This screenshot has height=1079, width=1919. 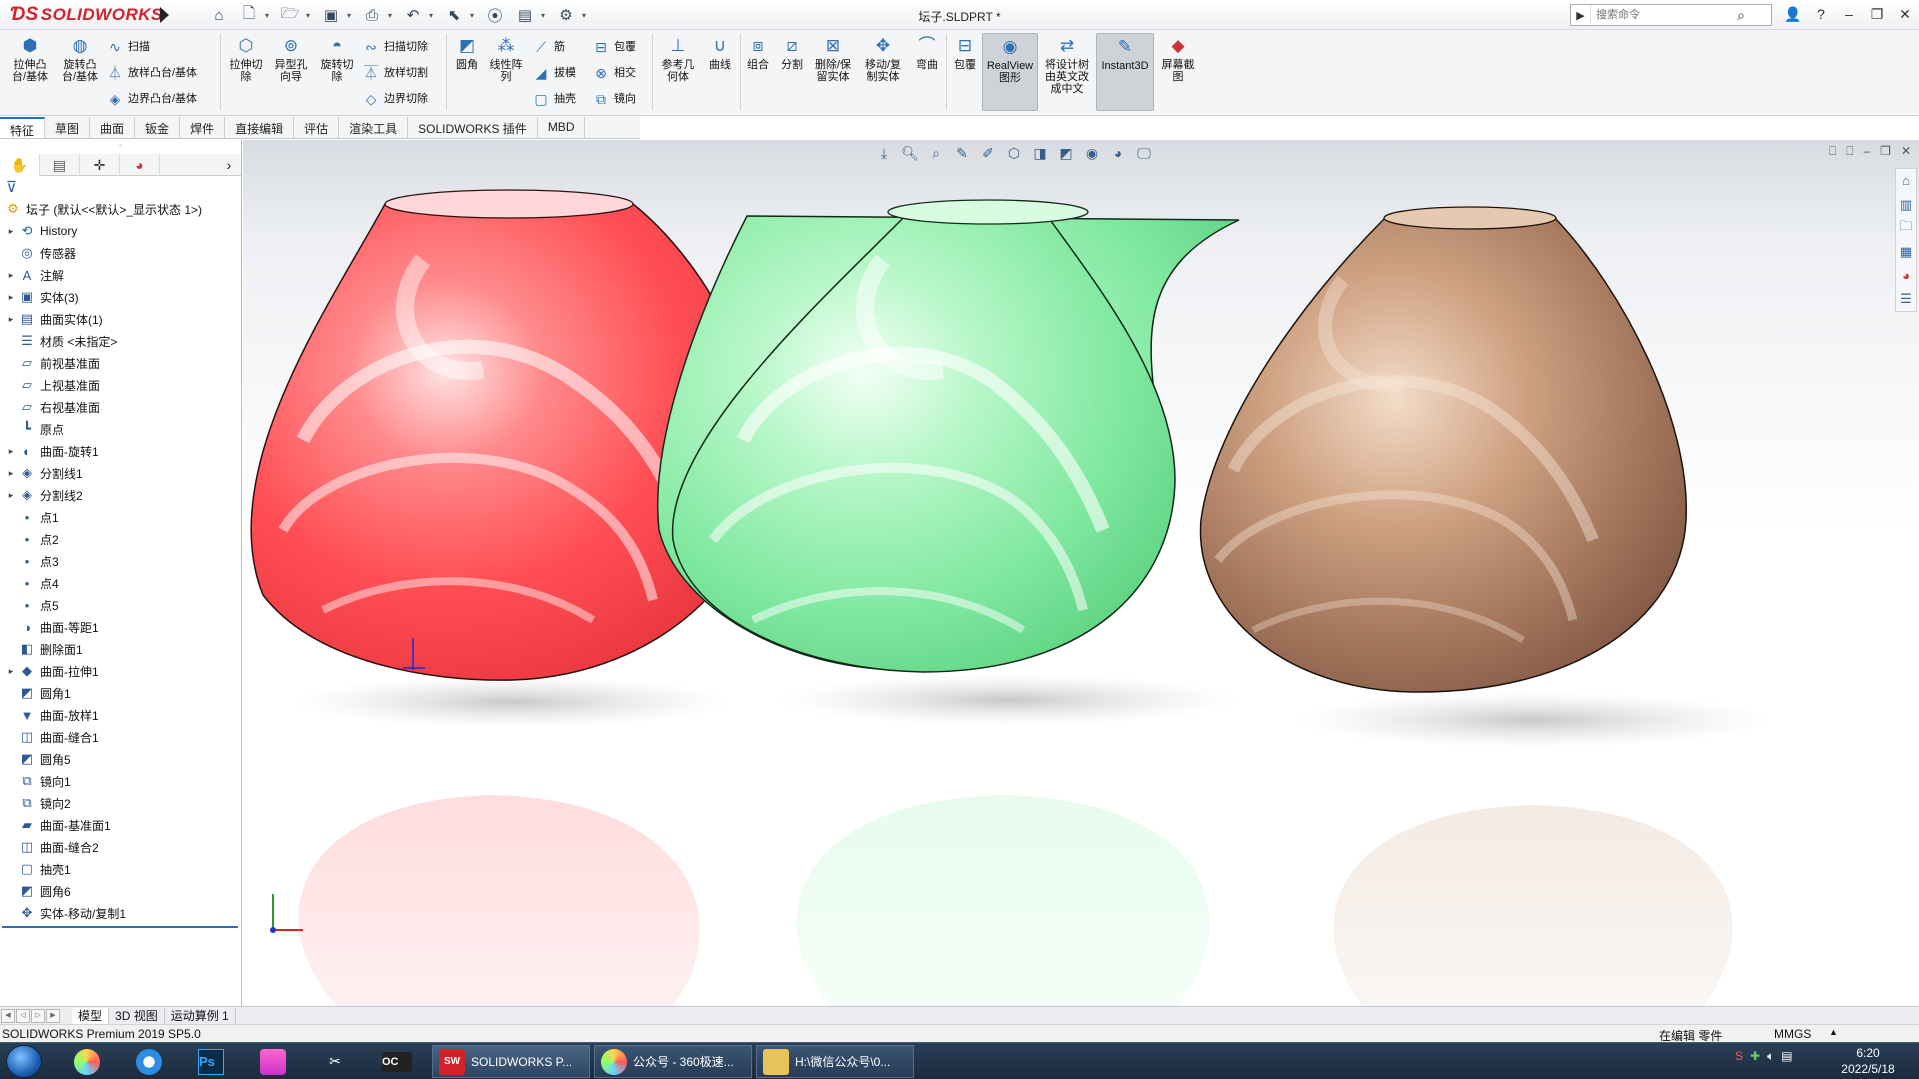 I want to click on tree-item: ● 点4, so click(x=120, y=583).